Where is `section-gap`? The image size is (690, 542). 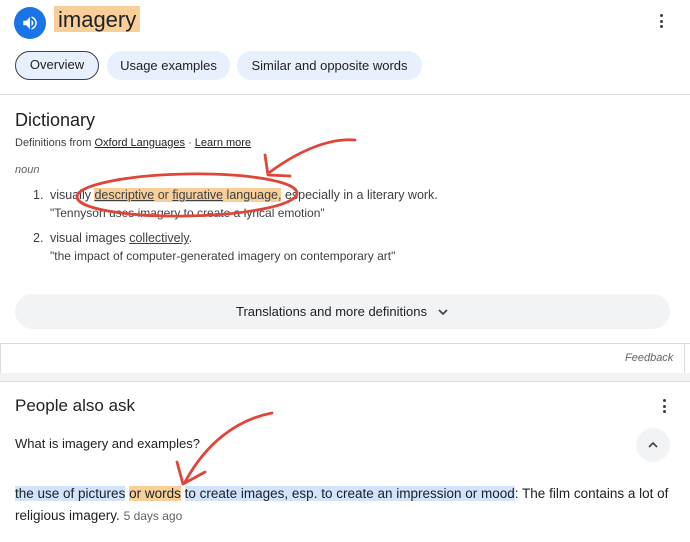
section-gap is located at coordinates (345, 377).